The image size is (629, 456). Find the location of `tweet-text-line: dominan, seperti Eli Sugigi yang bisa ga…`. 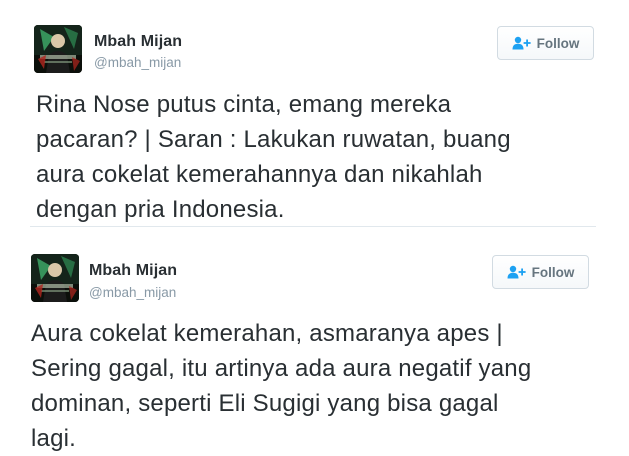

tweet-text-line: dominan, seperti Eli Sugigi yang bisa ga… is located at coordinates (265, 403).